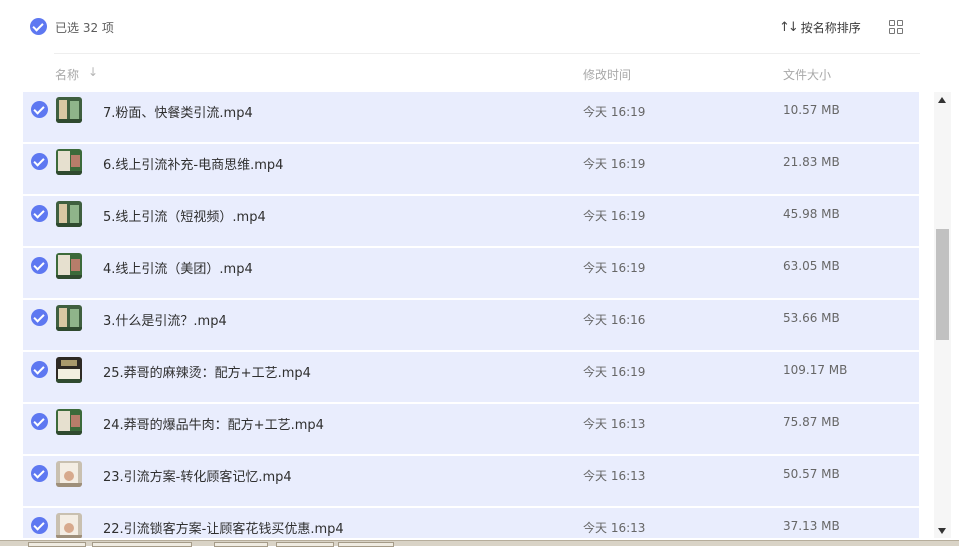  What do you see at coordinates (84, 28) in the screenshot?
I see `selection-count: 已选 32 项` at bounding box center [84, 28].